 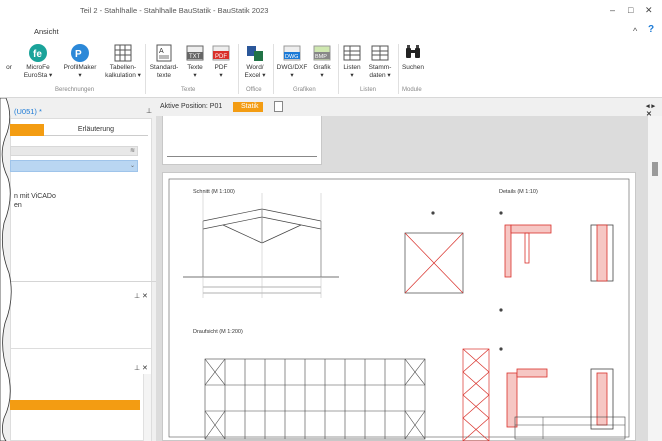 What do you see at coordinates (81, 250) in the screenshot?
I see `properties-box` at bounding box center [81, 250].